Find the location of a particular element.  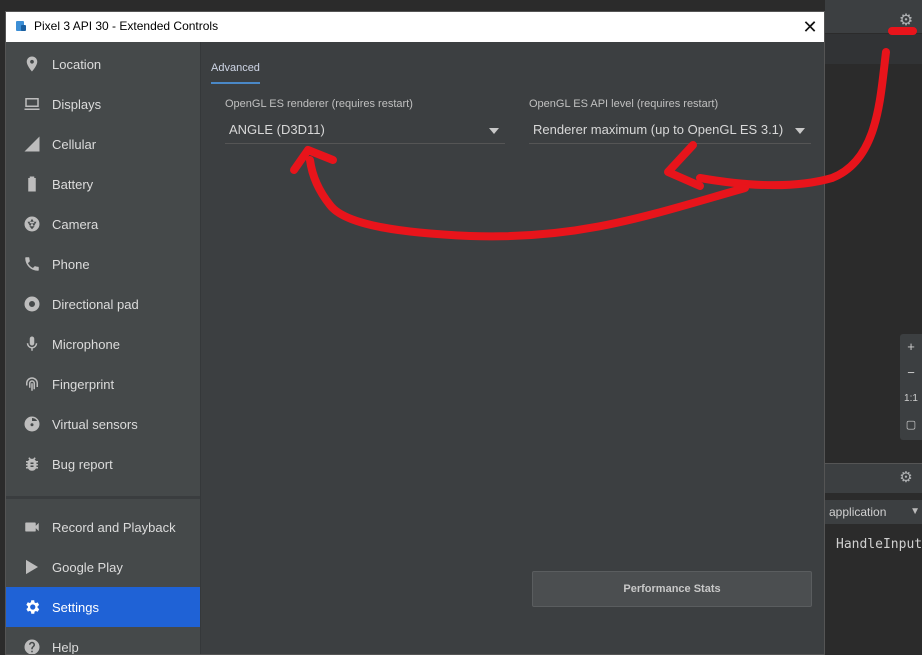

logcat-line: HandleInput is located at coordinates (879, 544).